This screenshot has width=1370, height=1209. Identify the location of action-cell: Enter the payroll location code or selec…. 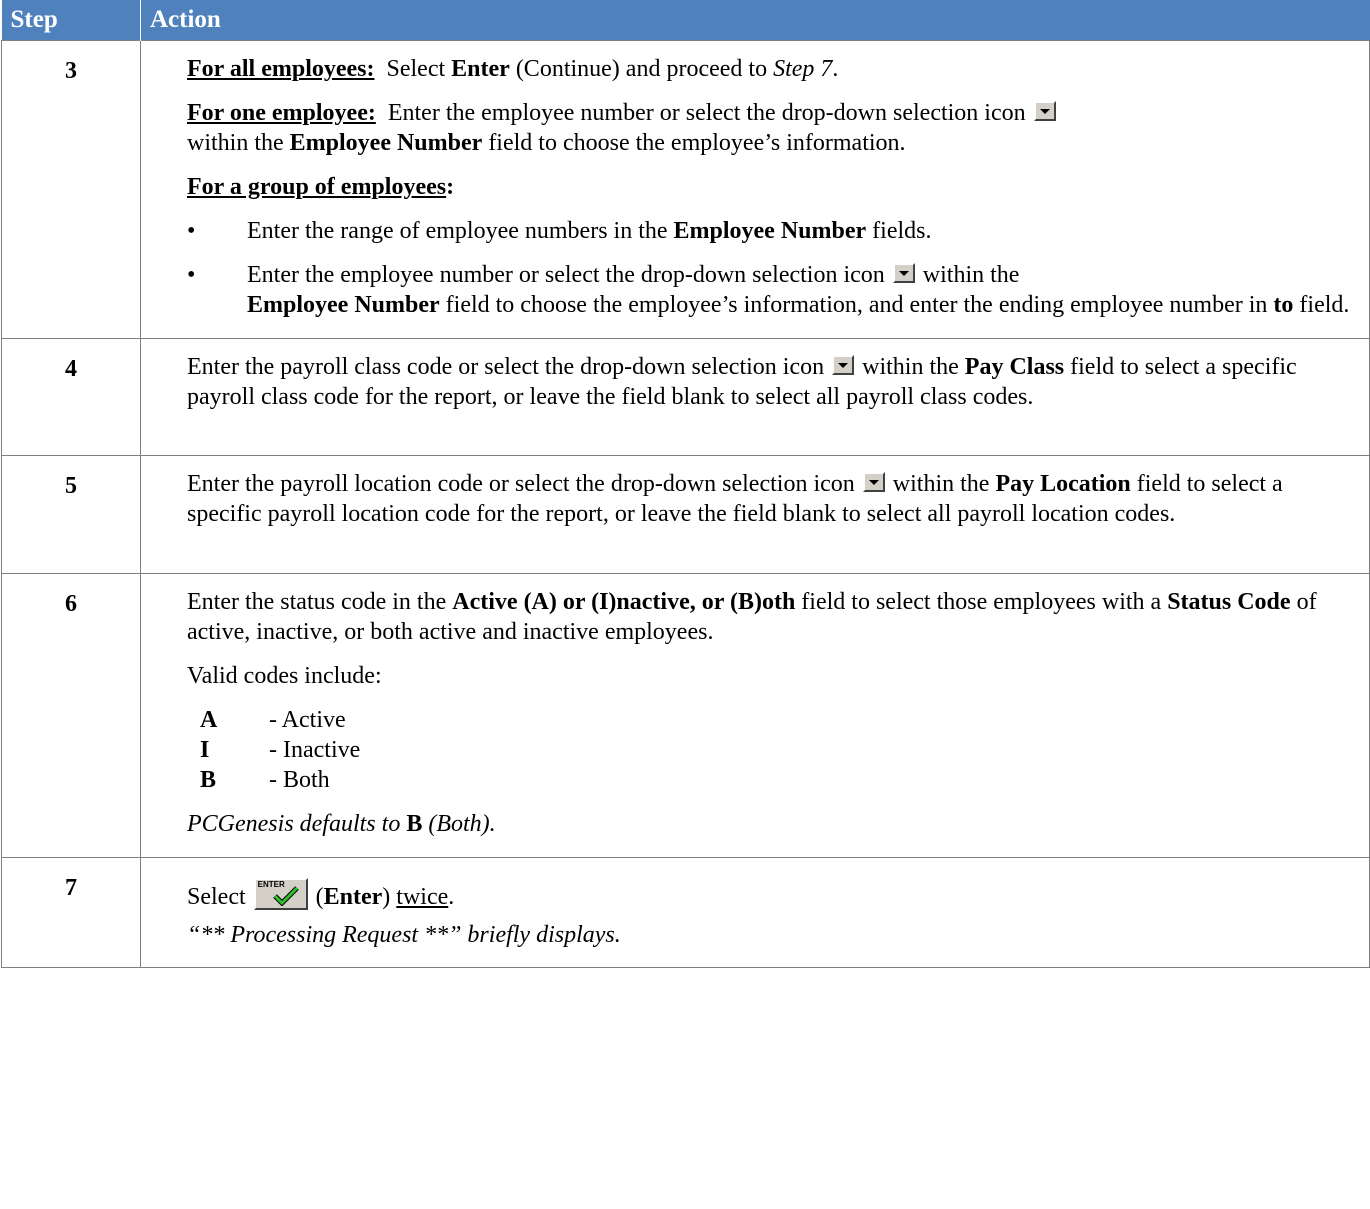
(755, 514).